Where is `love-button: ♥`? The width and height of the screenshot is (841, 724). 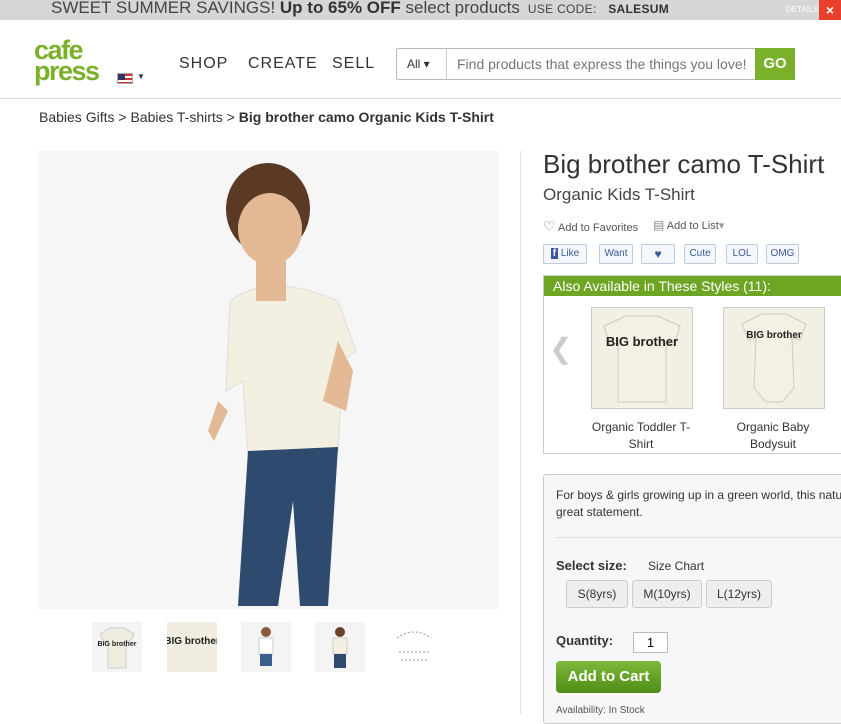
love-button: ♥ is located at coordinates (658, 254).